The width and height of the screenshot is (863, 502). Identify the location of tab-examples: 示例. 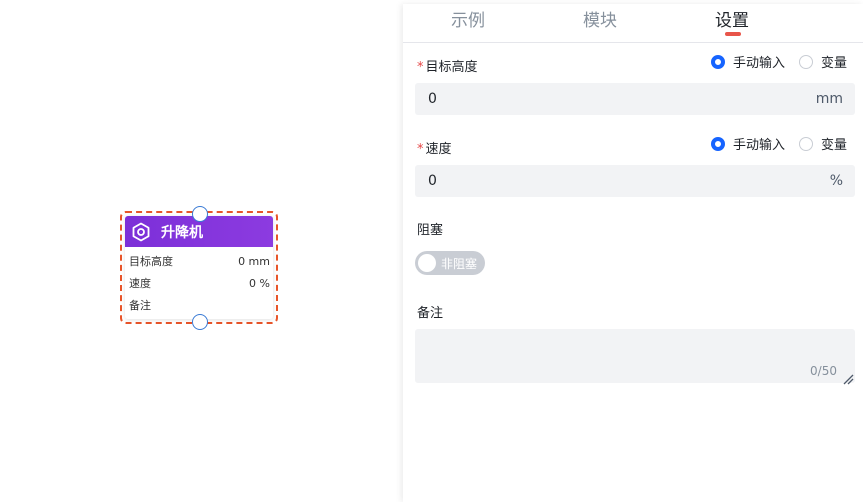
(468, 18).